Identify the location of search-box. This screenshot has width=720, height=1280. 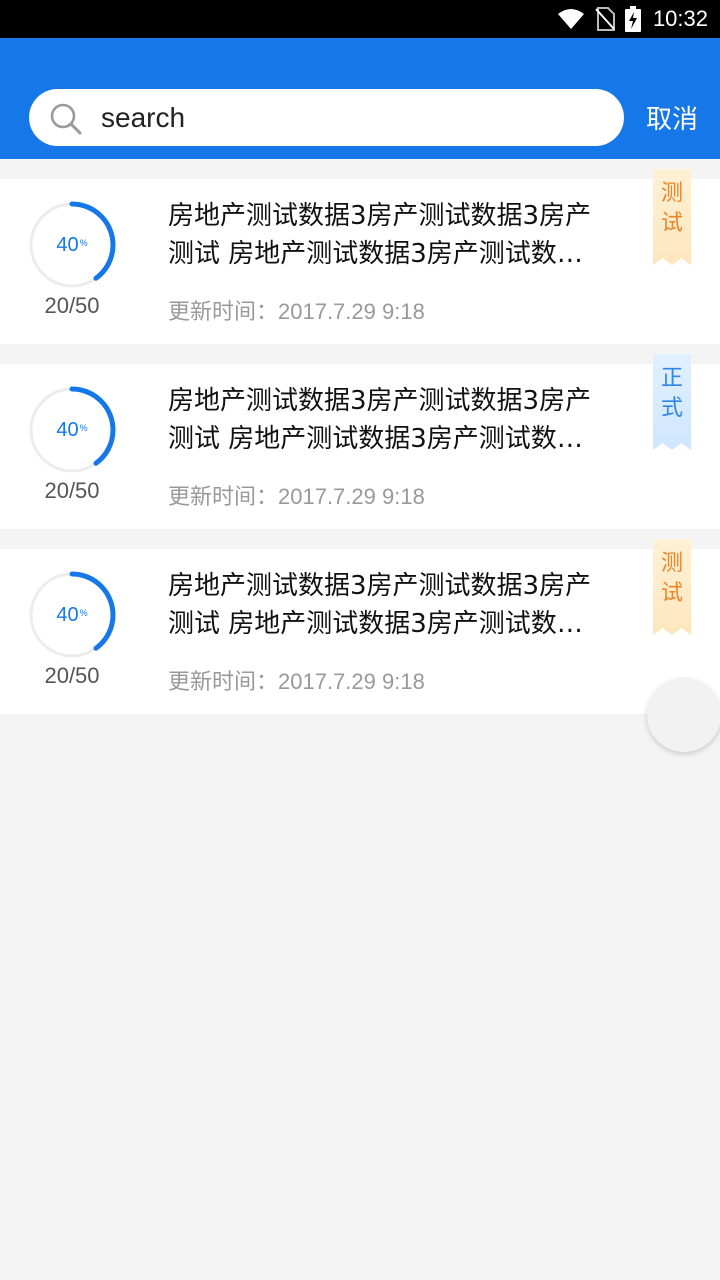
(326, 117).